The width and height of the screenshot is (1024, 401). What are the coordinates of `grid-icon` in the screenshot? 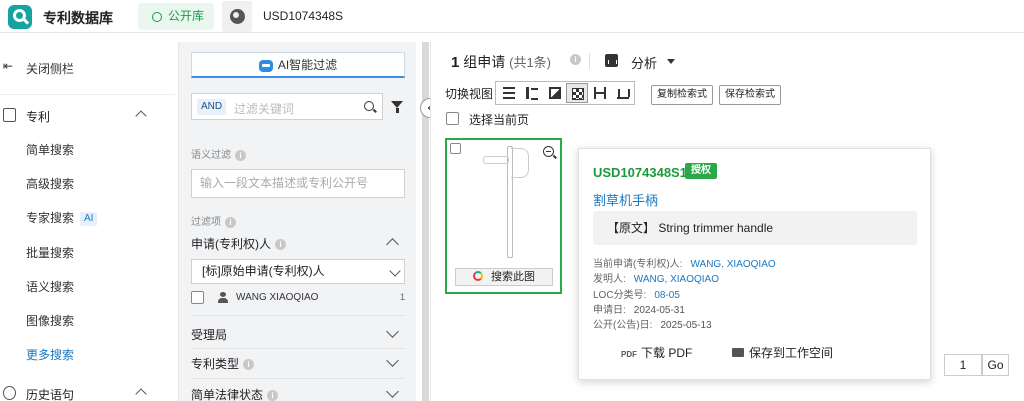 It's located at (578, 94).